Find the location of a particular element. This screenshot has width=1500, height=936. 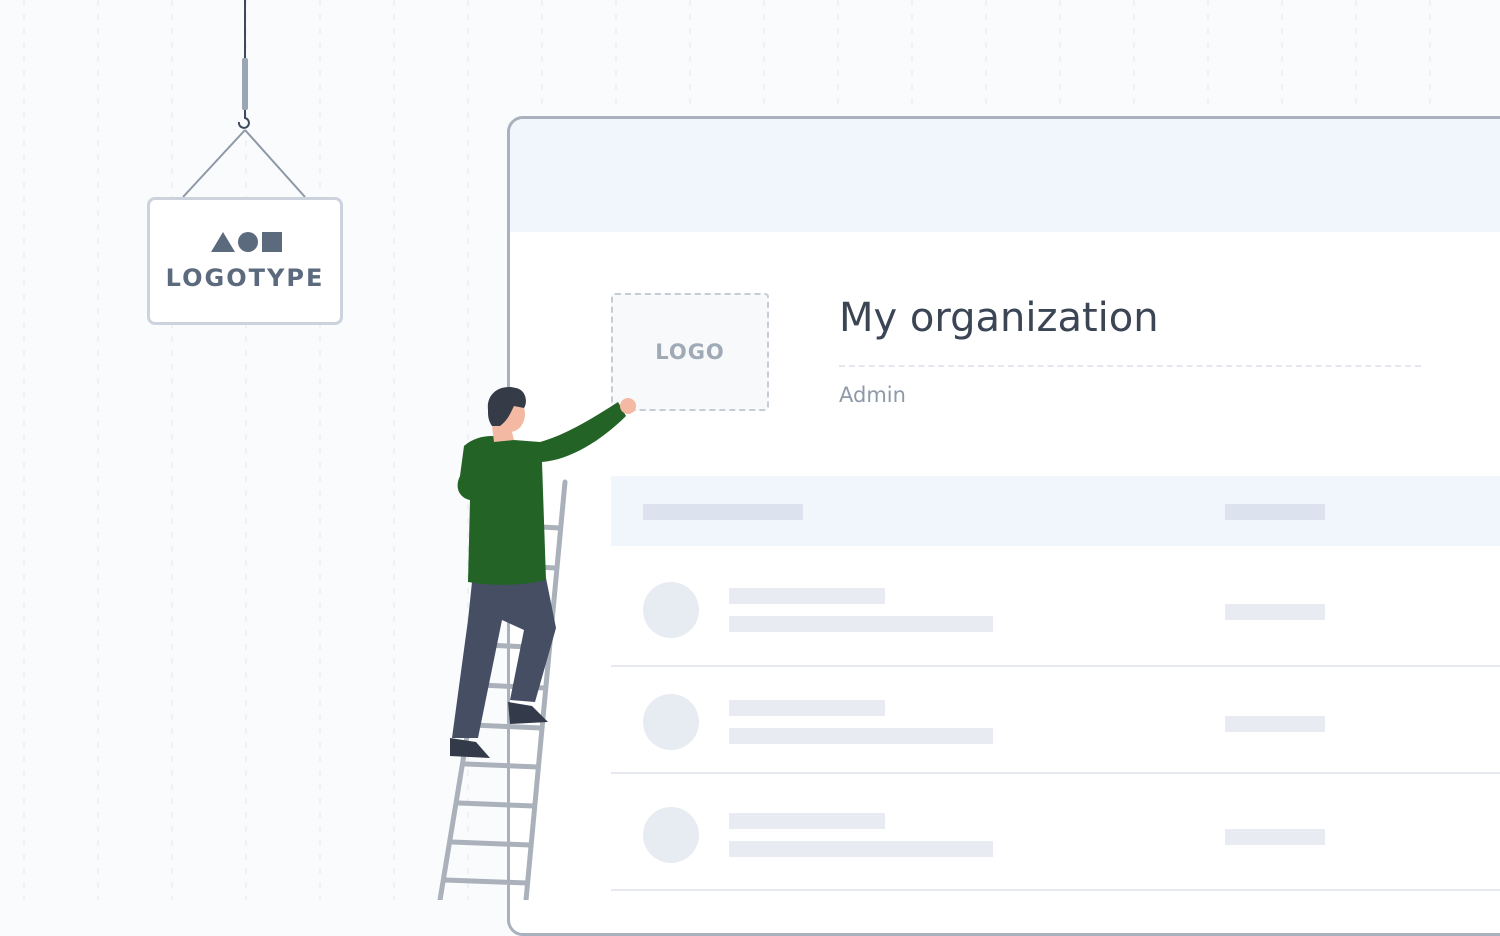

table-header-placeholder-name is located at coordinates (723, 512).